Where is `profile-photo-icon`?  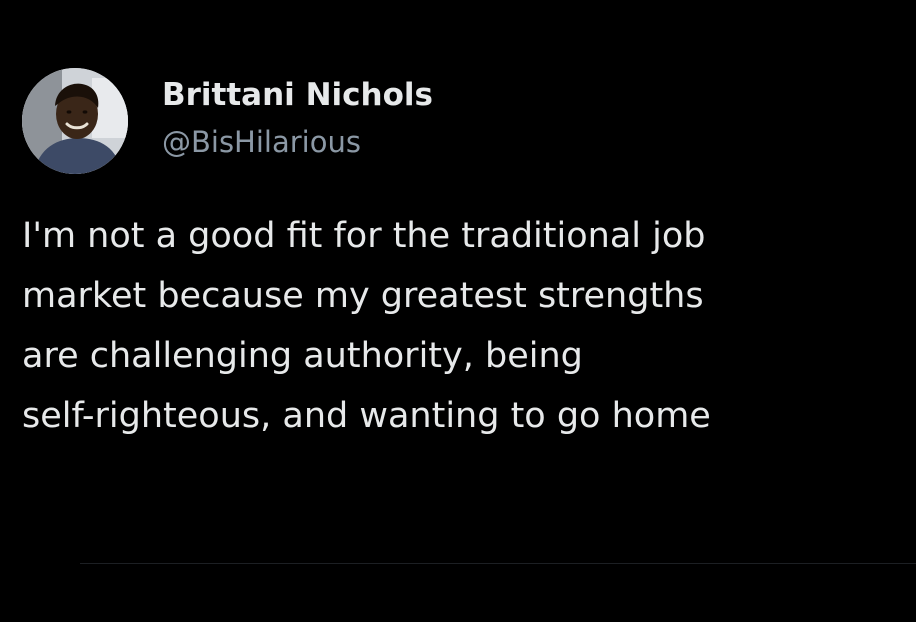
profile-photo-icon is located at coordinates (75, 121).